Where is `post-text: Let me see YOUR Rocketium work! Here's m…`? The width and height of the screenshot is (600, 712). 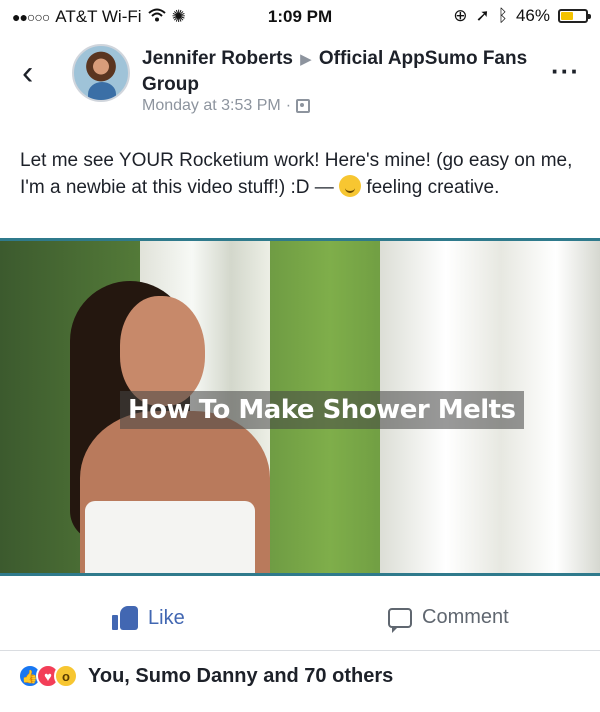
post-text: Let me see YOUR Rocketium work! Here's m… is located at coordinates (300, 174).